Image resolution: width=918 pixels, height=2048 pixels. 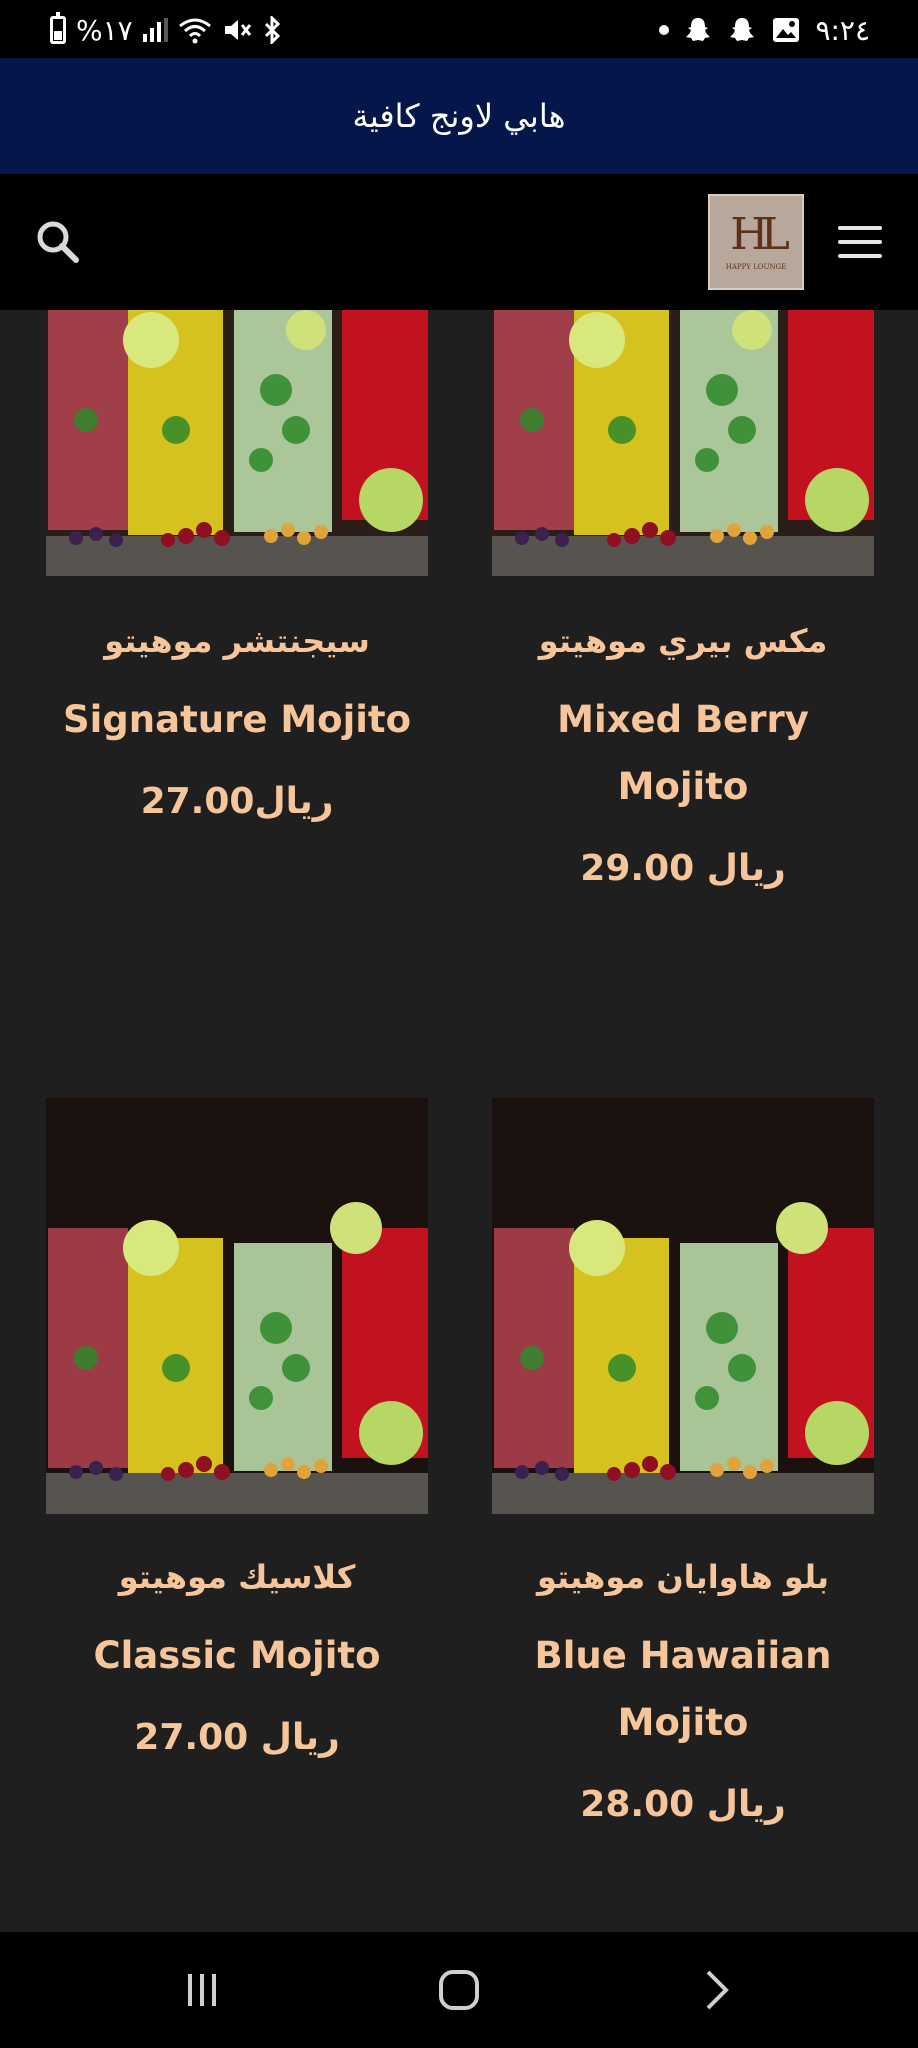 I want to click on system-navigation-bar, so click(x=459, y=1990).